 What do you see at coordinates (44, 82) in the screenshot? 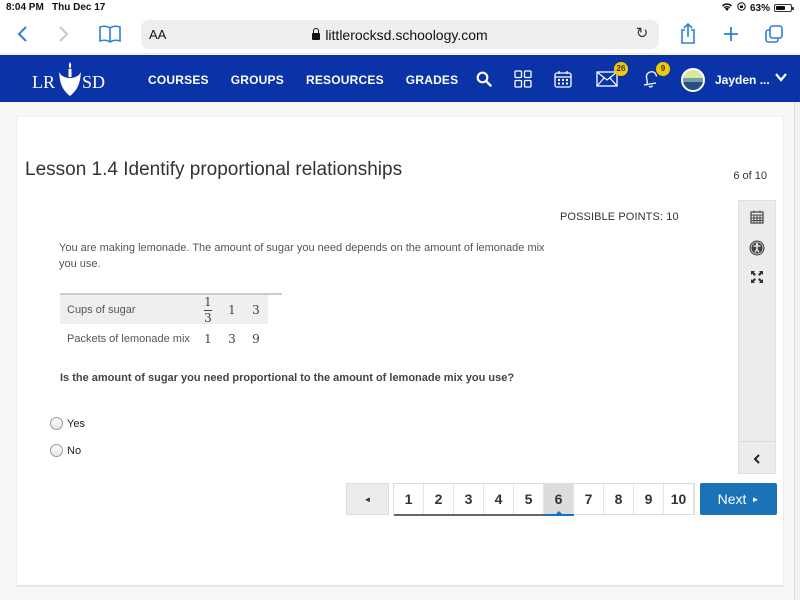
I see `logo-text-left: LR` at bounding box center [44, 82].